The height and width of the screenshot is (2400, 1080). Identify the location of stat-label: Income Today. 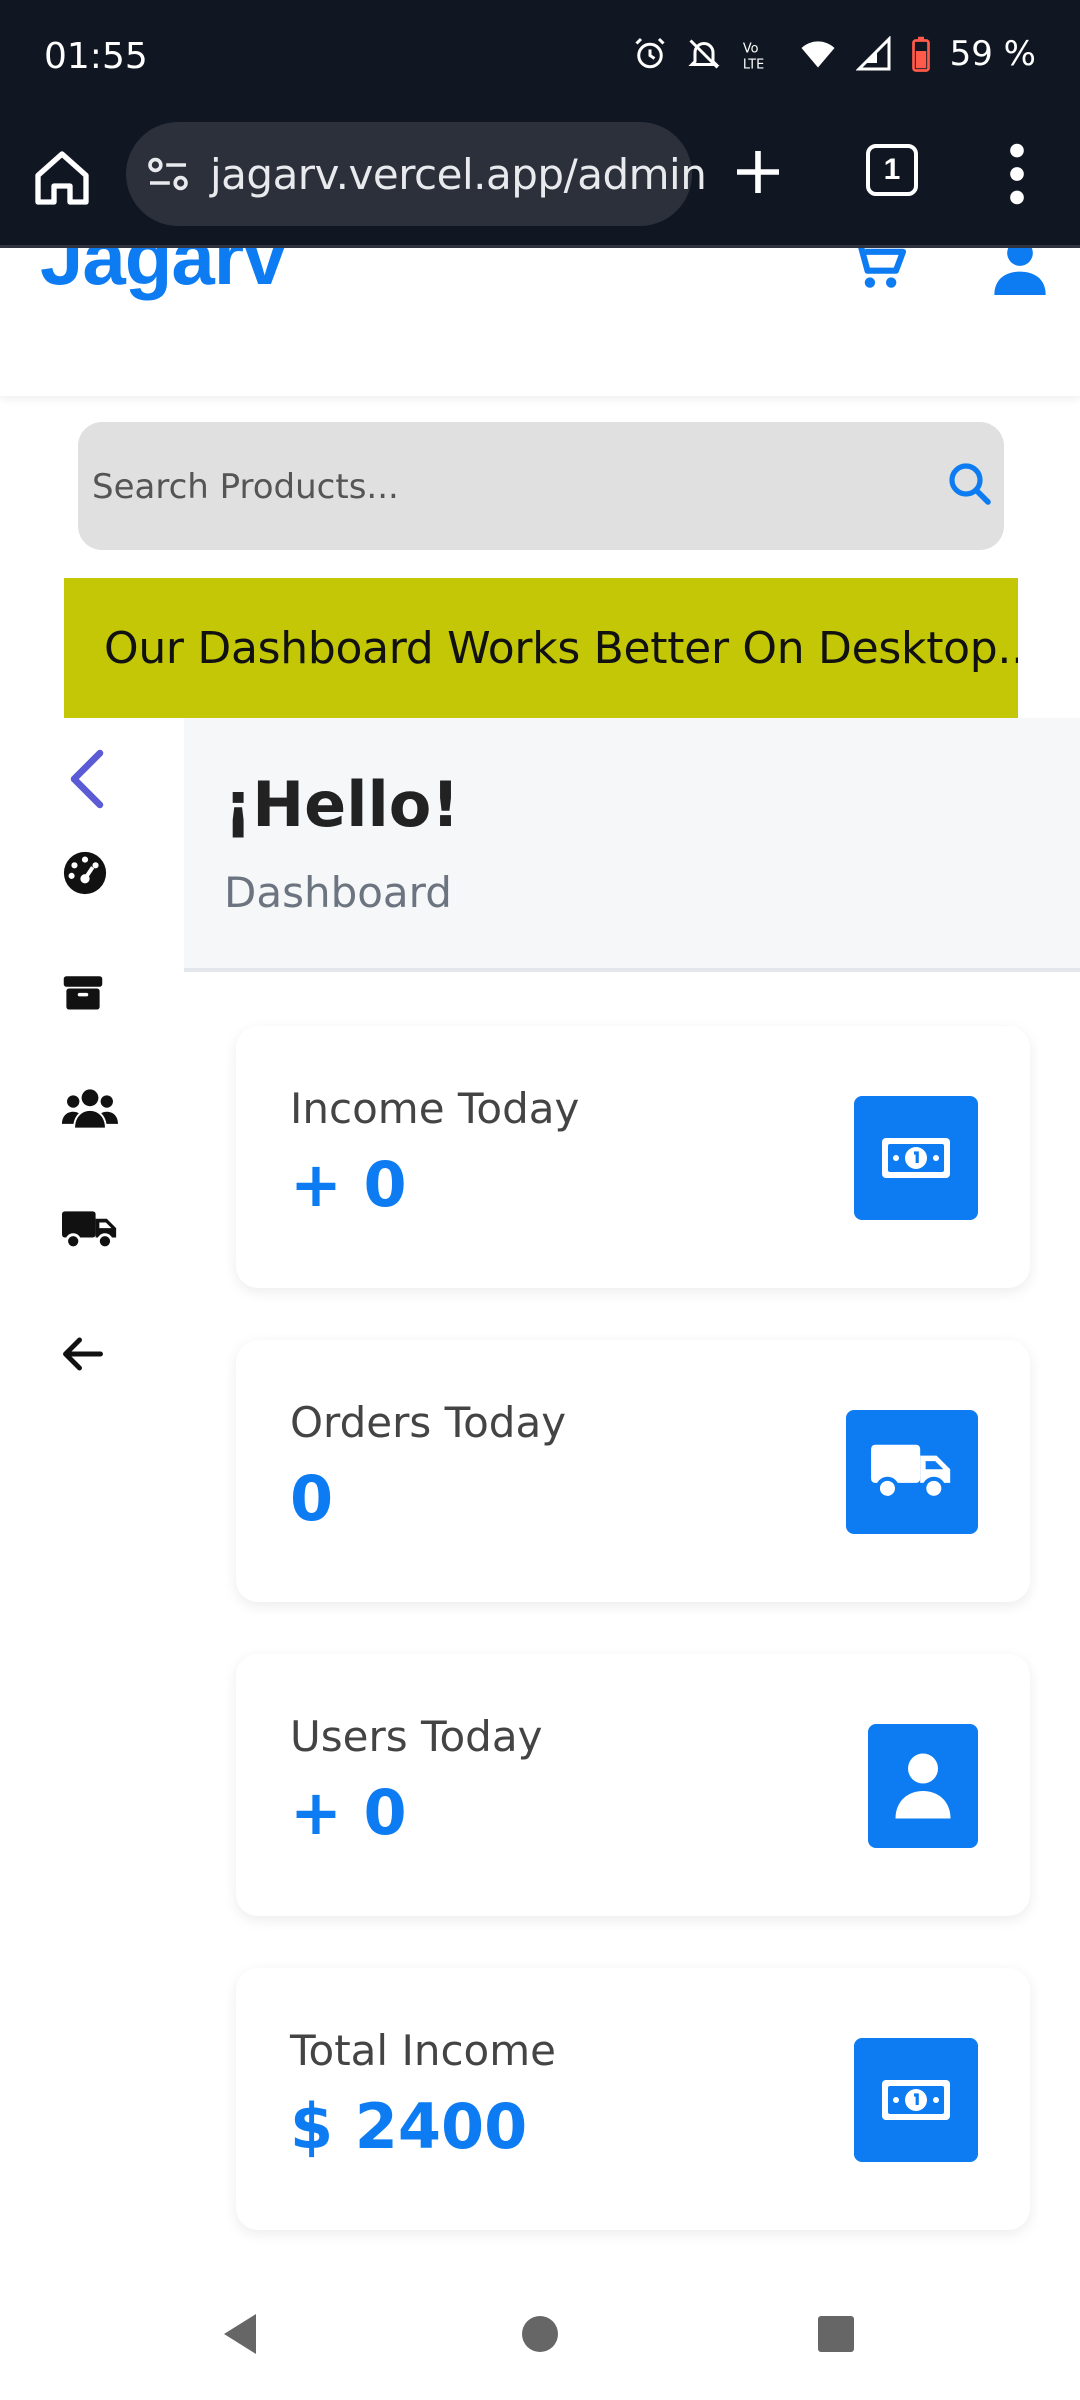
(435, 1108).